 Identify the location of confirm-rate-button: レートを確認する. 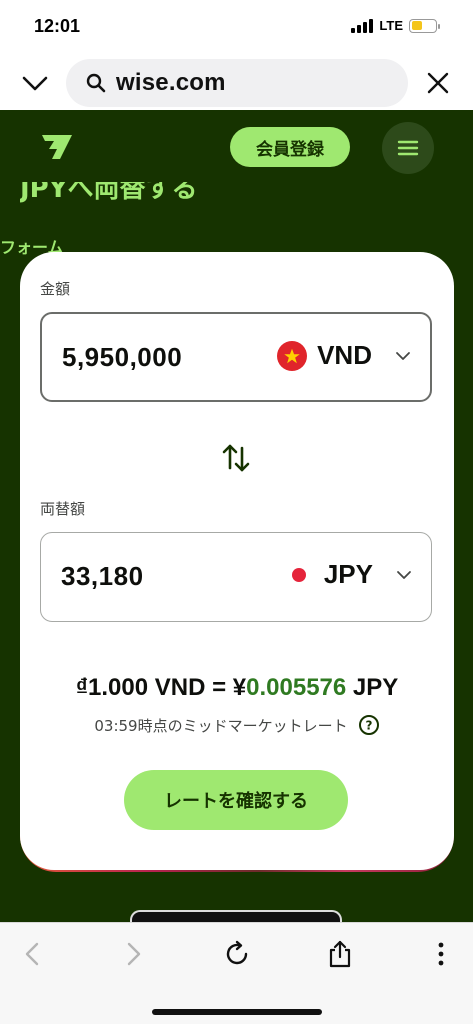
(236, 800).